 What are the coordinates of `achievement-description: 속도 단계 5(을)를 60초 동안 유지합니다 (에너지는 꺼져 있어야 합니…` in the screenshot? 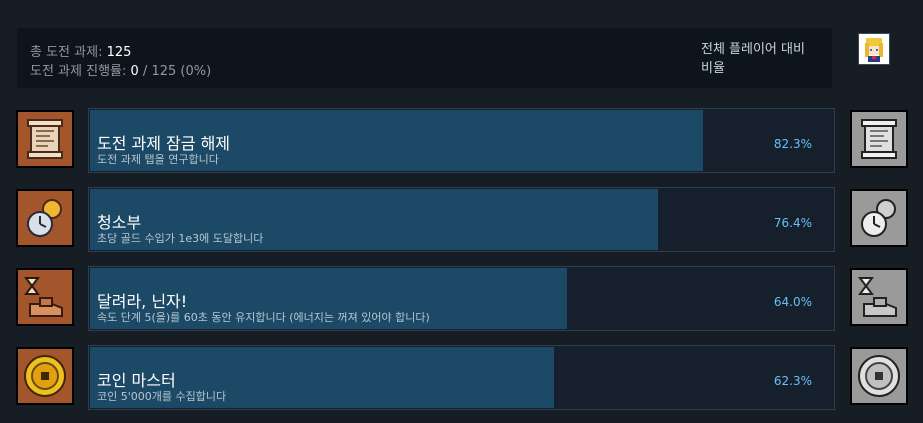 It's located at (263, 317).